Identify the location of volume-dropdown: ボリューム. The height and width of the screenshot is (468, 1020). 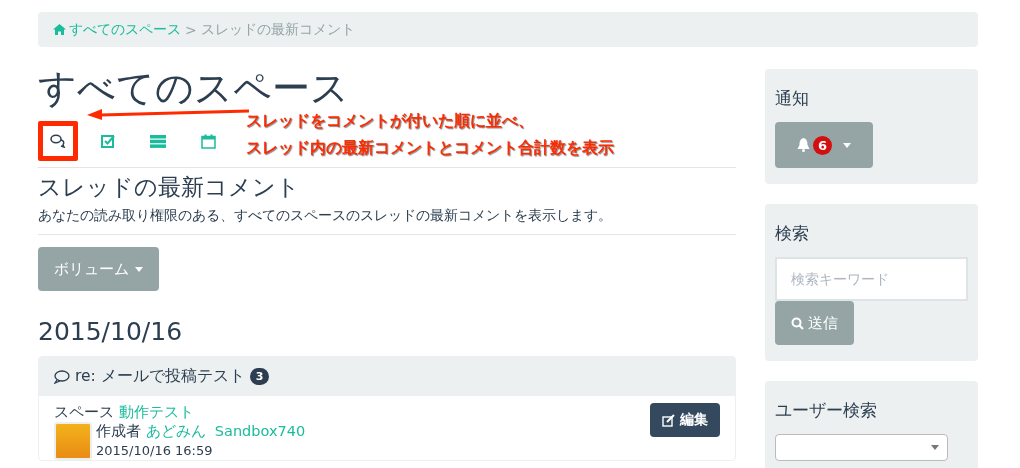
(98, 269).